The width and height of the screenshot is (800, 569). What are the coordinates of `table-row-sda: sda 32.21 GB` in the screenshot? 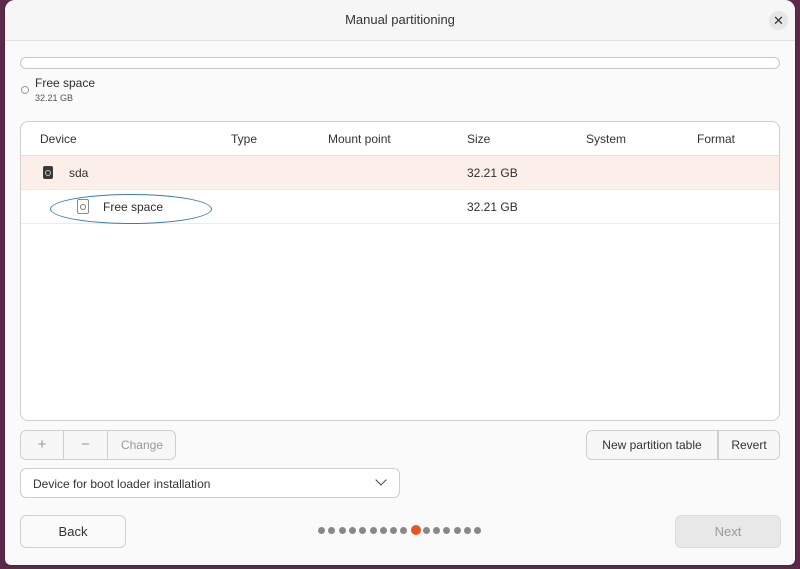 It's located at (400, 173).